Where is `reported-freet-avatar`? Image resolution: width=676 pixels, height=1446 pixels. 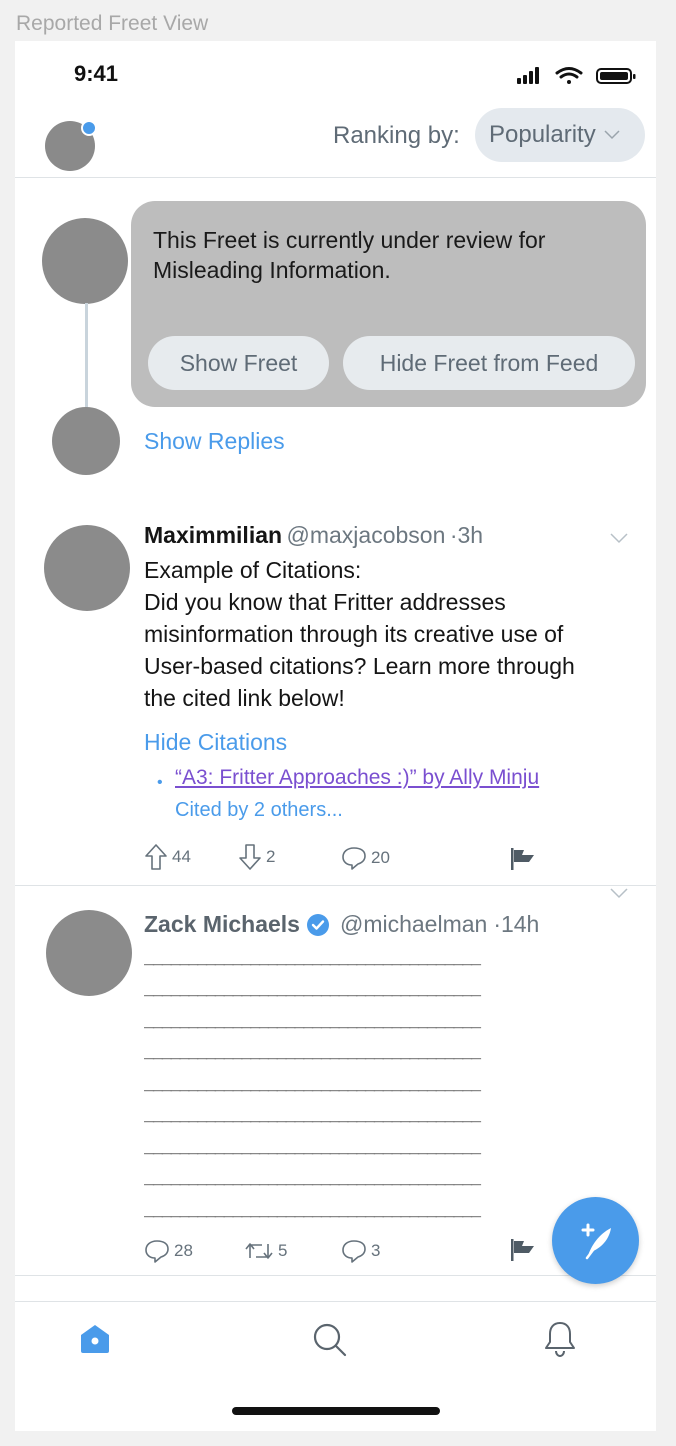 reported-freet-avatar is located at coordinates (85, 261).